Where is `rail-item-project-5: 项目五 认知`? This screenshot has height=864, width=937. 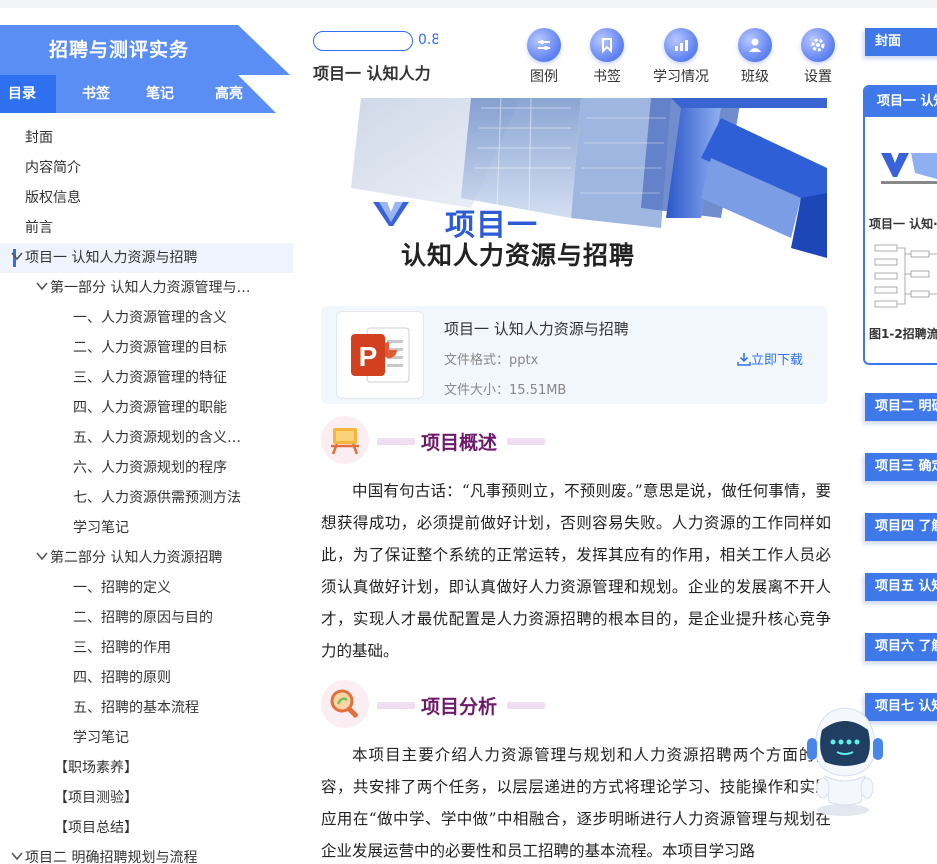
rail-item-project-5: 项目五 认知 is located at coordinates (901, 587).